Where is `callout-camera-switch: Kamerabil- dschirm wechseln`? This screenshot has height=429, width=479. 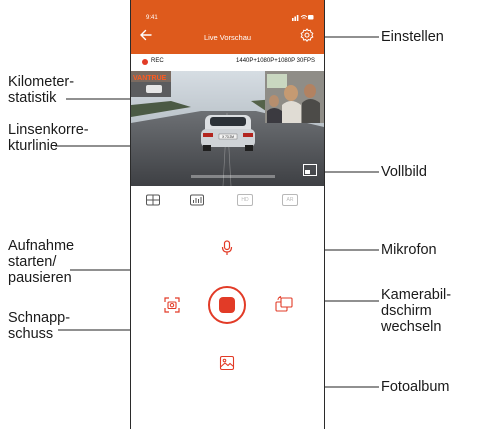
callout-camera-switch: Kamerabil- dschirm wechseln is located at coordinates (416, 311).